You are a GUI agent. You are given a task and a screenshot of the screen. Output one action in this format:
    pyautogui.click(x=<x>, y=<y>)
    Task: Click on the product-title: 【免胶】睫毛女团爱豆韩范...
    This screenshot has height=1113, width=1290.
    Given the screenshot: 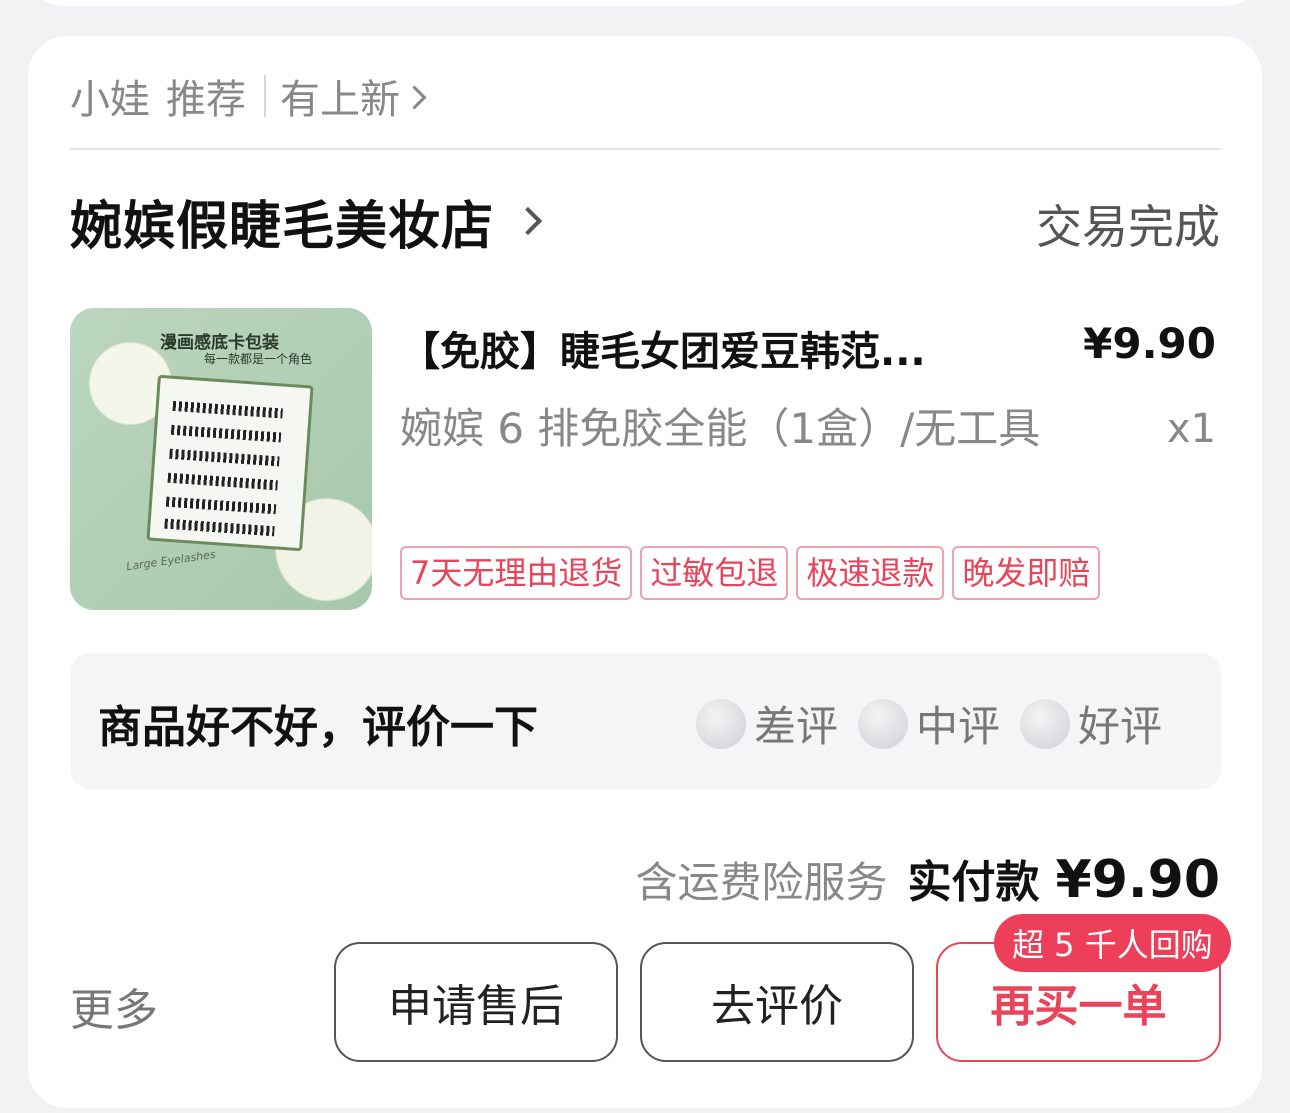 What is the action you would take?
    pyautogui.click(x=663, y=348)
    